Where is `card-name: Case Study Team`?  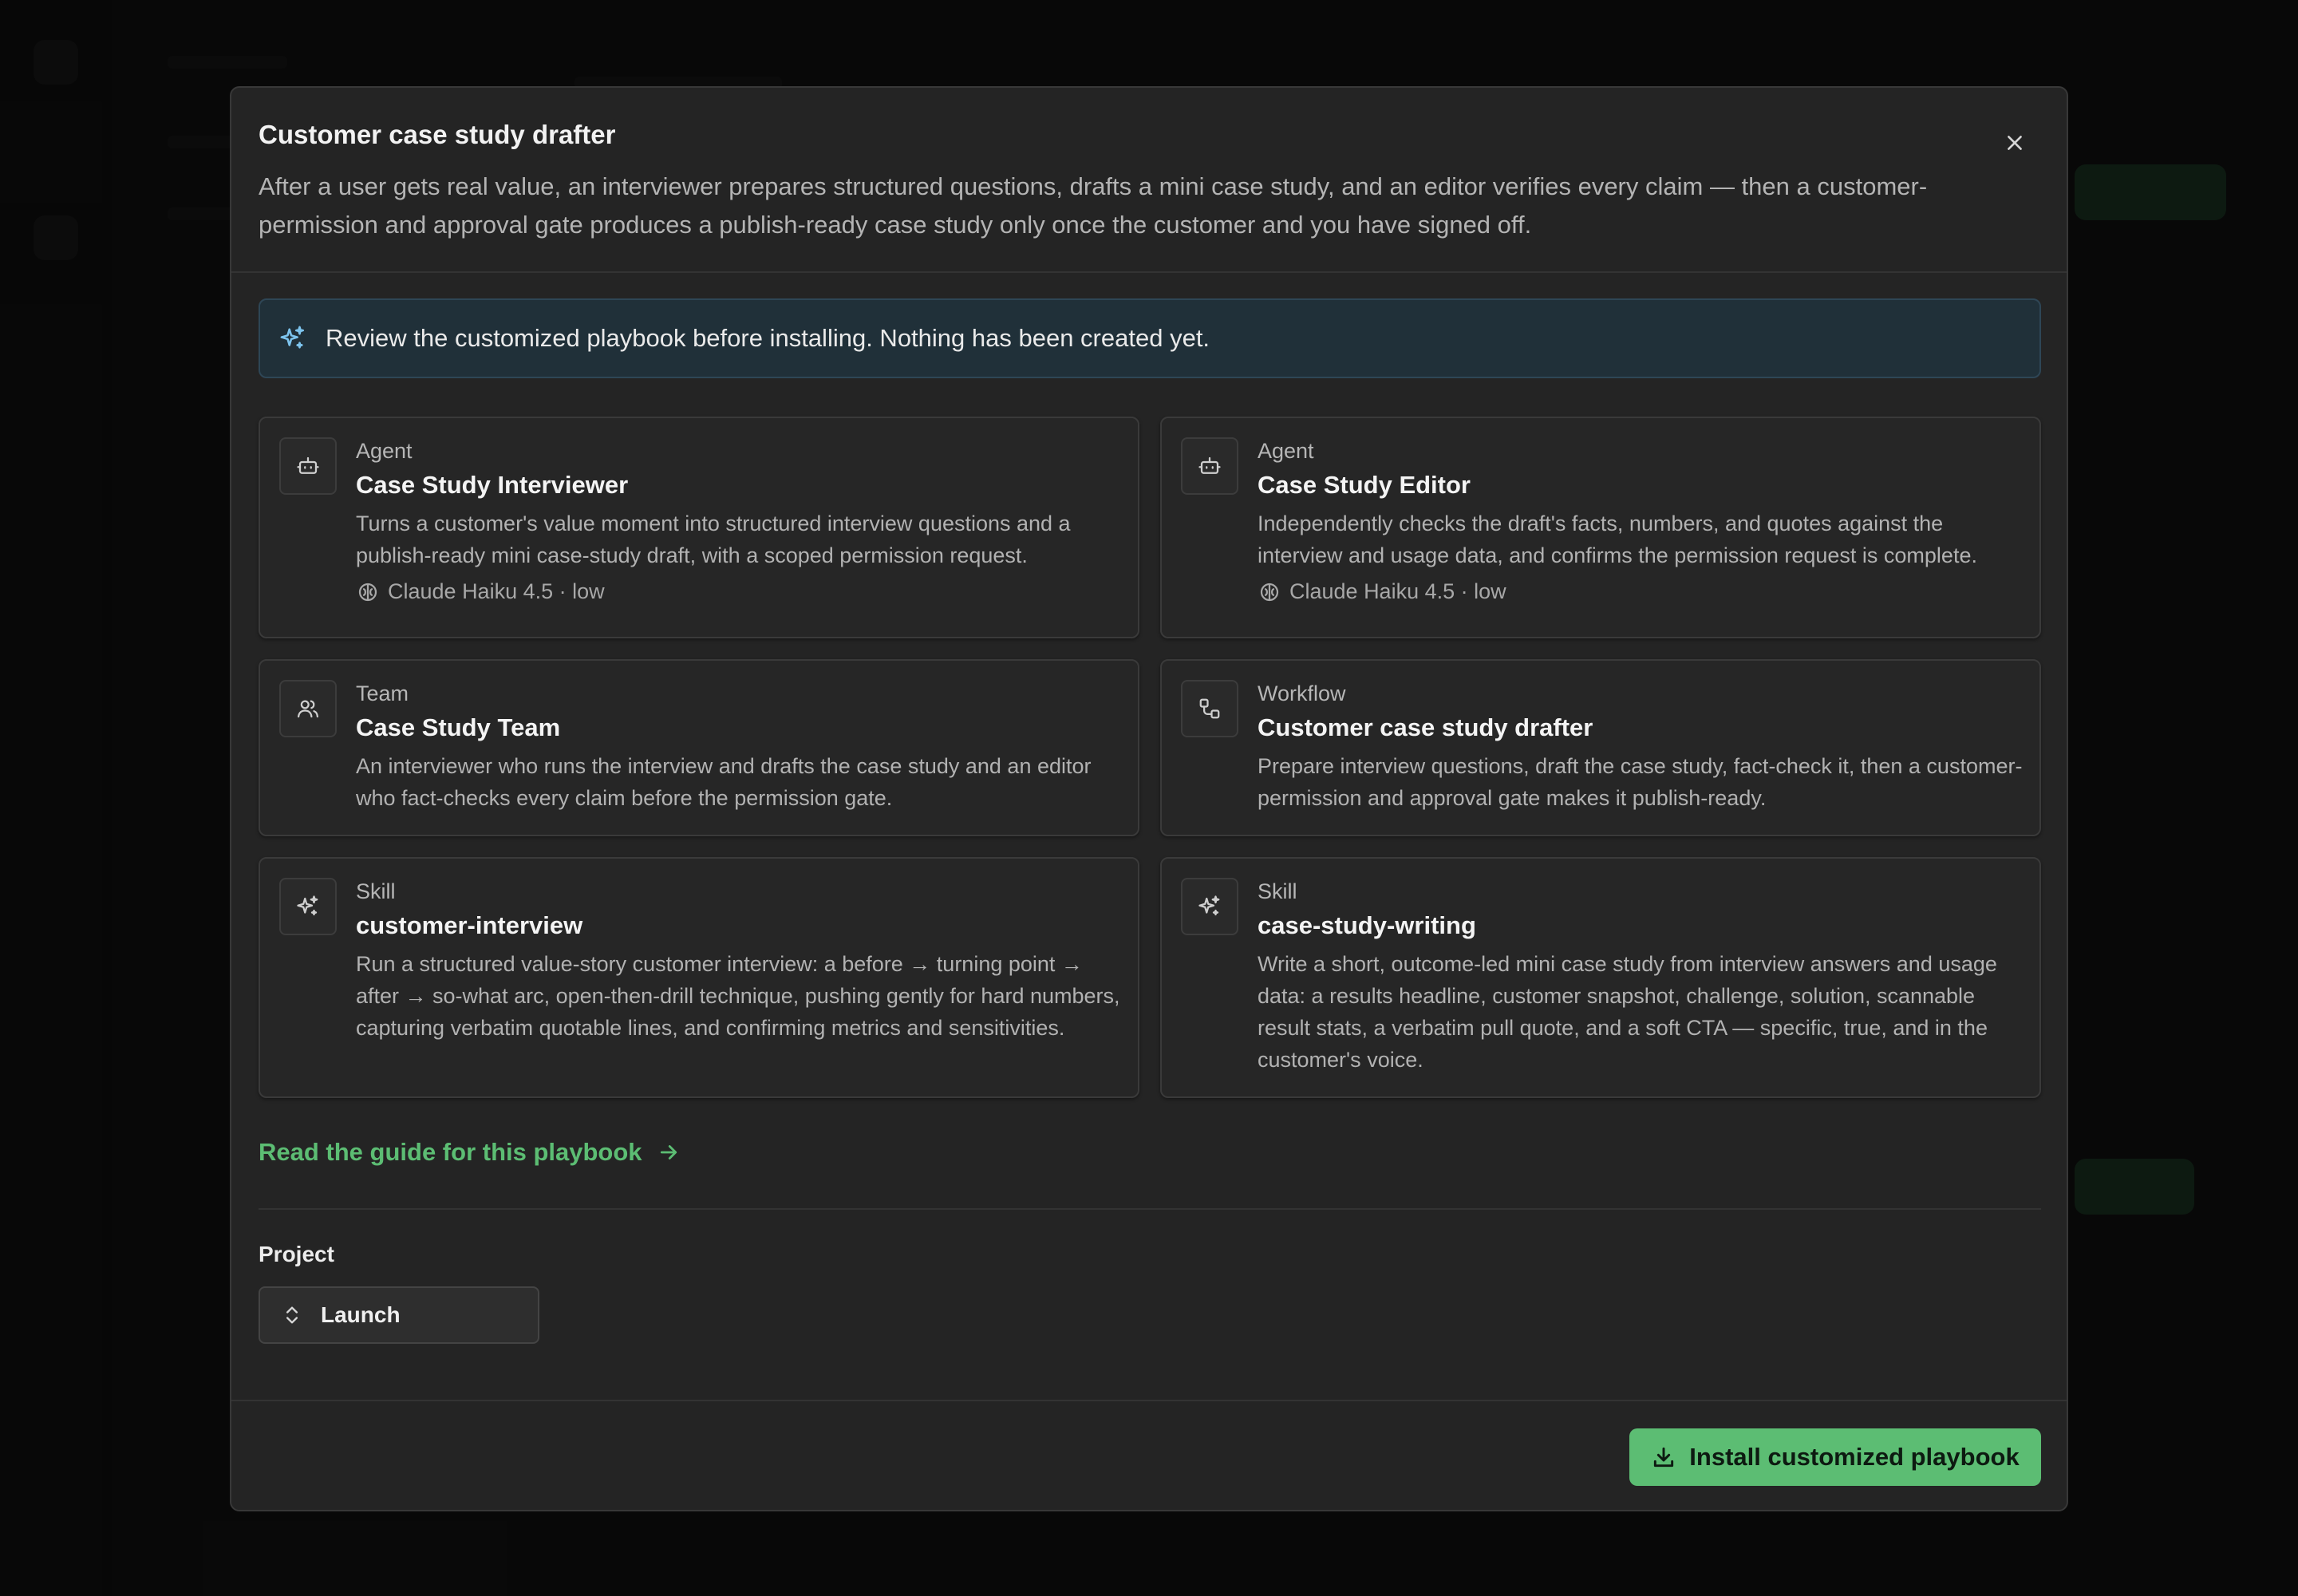 card-name: Case Study Team is located at coordinates (458, 727).